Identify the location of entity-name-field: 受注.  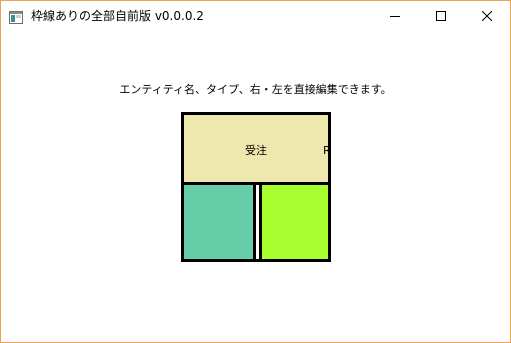
(256, 151).